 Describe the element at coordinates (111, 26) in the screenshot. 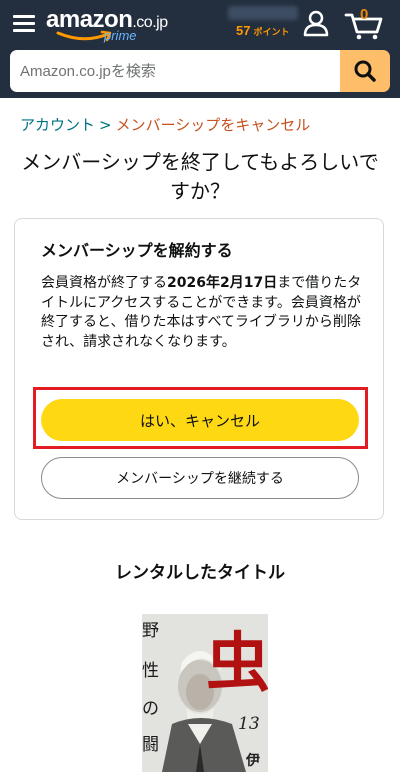

I see `amazon-logo: amazon.co.jp prime` at that location.